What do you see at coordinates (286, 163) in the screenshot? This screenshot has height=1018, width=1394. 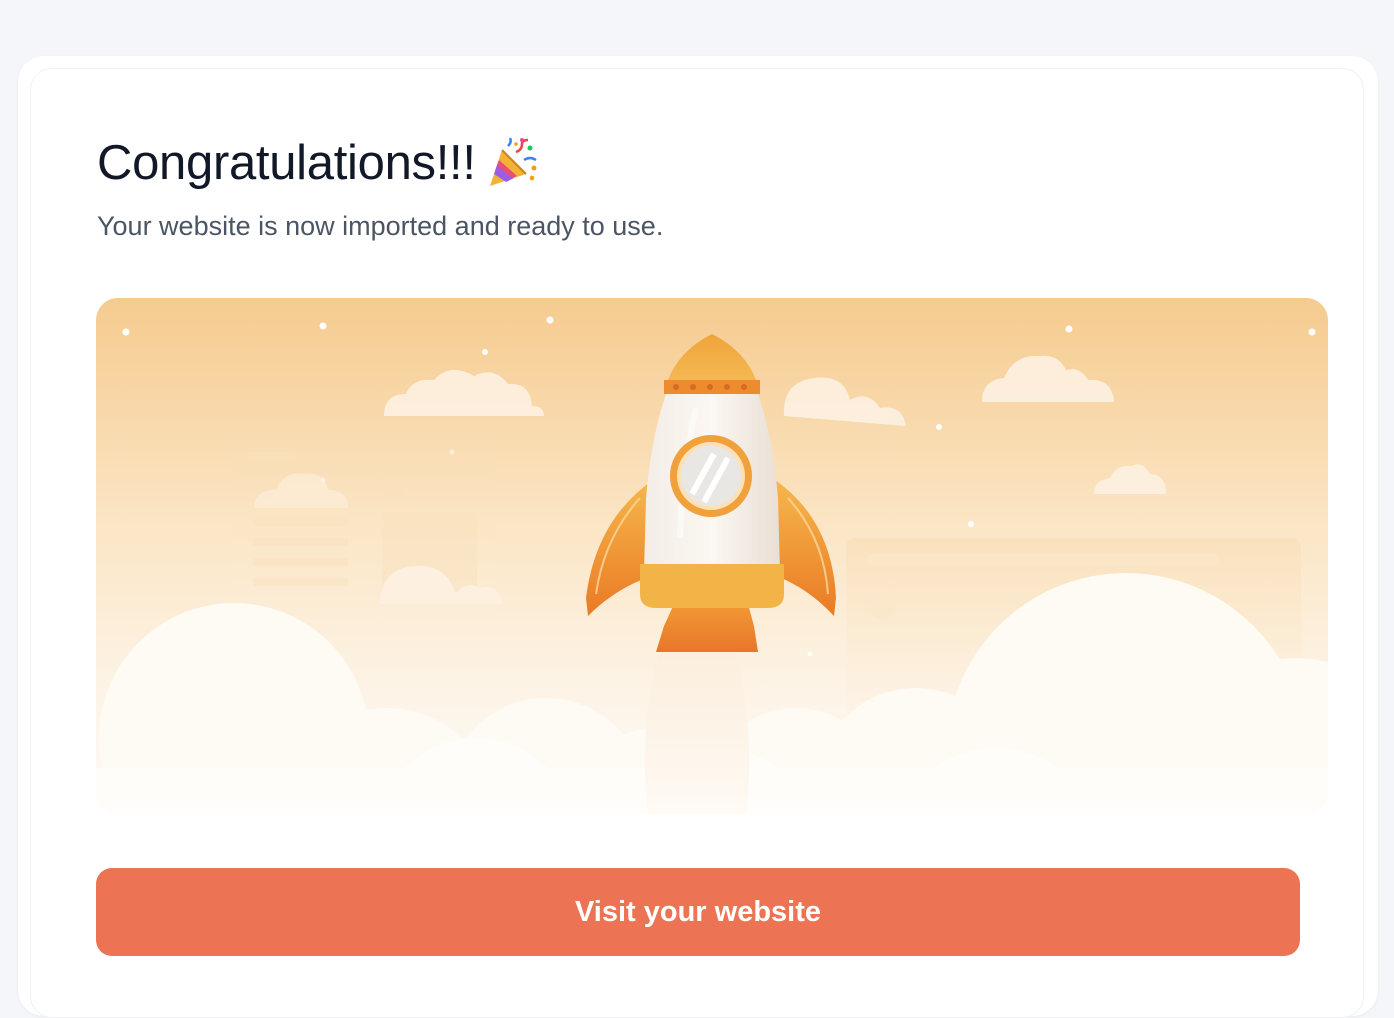 I see `heading-text: Congratulations!!!` at bounding box center [286, 163].